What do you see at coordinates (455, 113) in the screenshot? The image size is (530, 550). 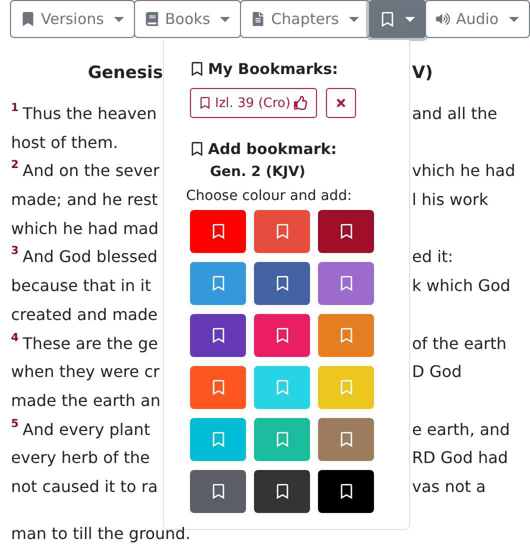 I see `verse-text: and all the` at bounding box center [455, 113].